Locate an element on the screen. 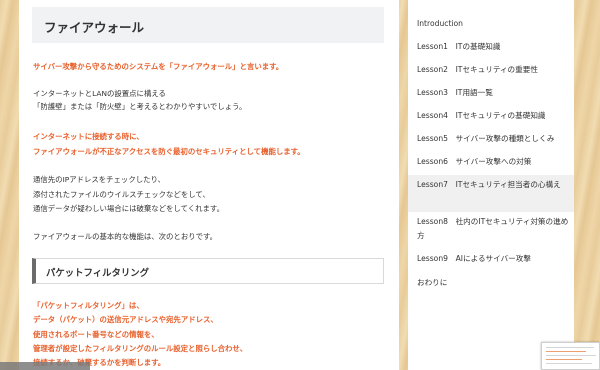  sidebar-item-lesson5: Lesson5 サイバー攻撃の種類としくみ is located at coordinates (491, 139).